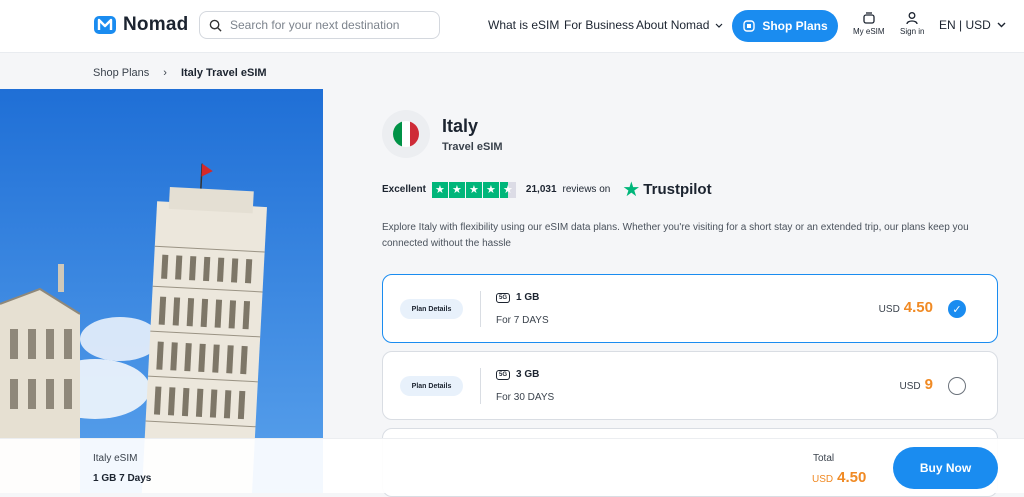 Image resolution: width=1024 pixels, height=497 pixels. Describe the element at coordinates (599, 25) in the screenshot. I see `nav-for-business: For Business` at that location.